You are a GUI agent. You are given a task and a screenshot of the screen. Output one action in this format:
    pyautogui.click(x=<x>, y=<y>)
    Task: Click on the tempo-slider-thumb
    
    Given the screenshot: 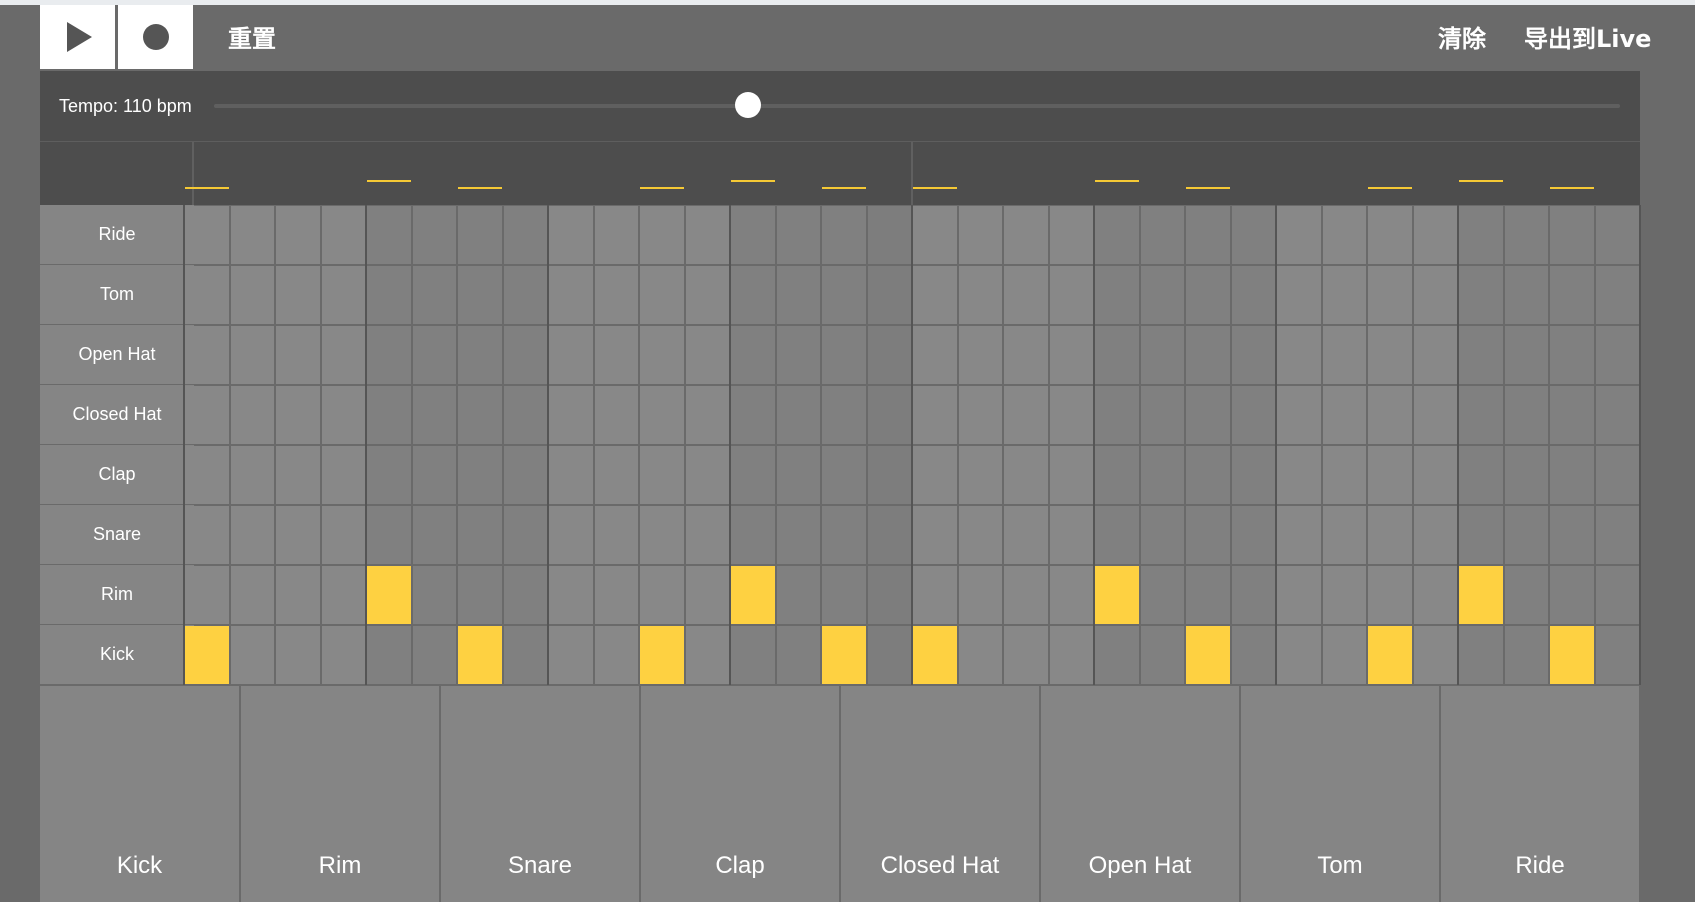 What is the action you would take?
    pyautogui.click(x=748, y=105)
    